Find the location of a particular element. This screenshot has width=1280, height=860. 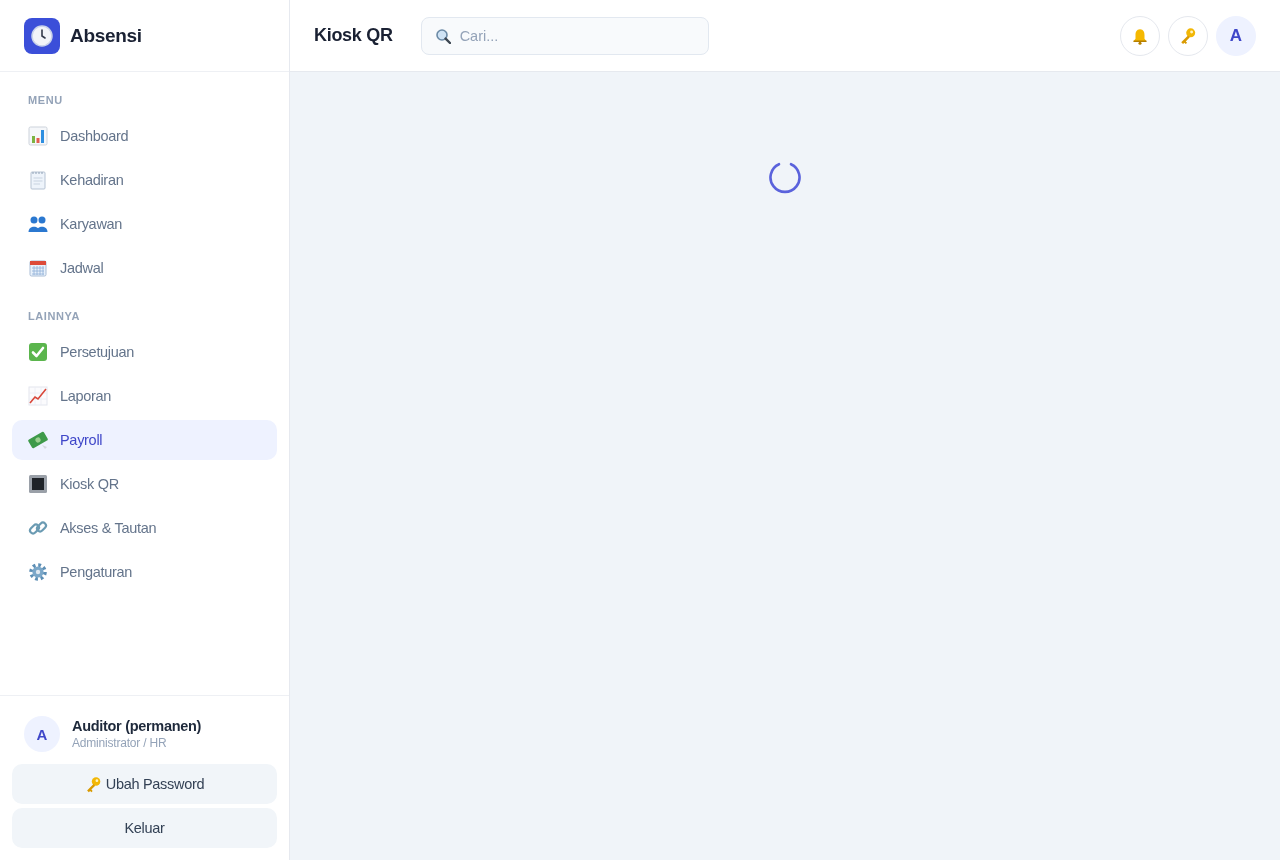

people-icon is located at coordinates (38, 224).